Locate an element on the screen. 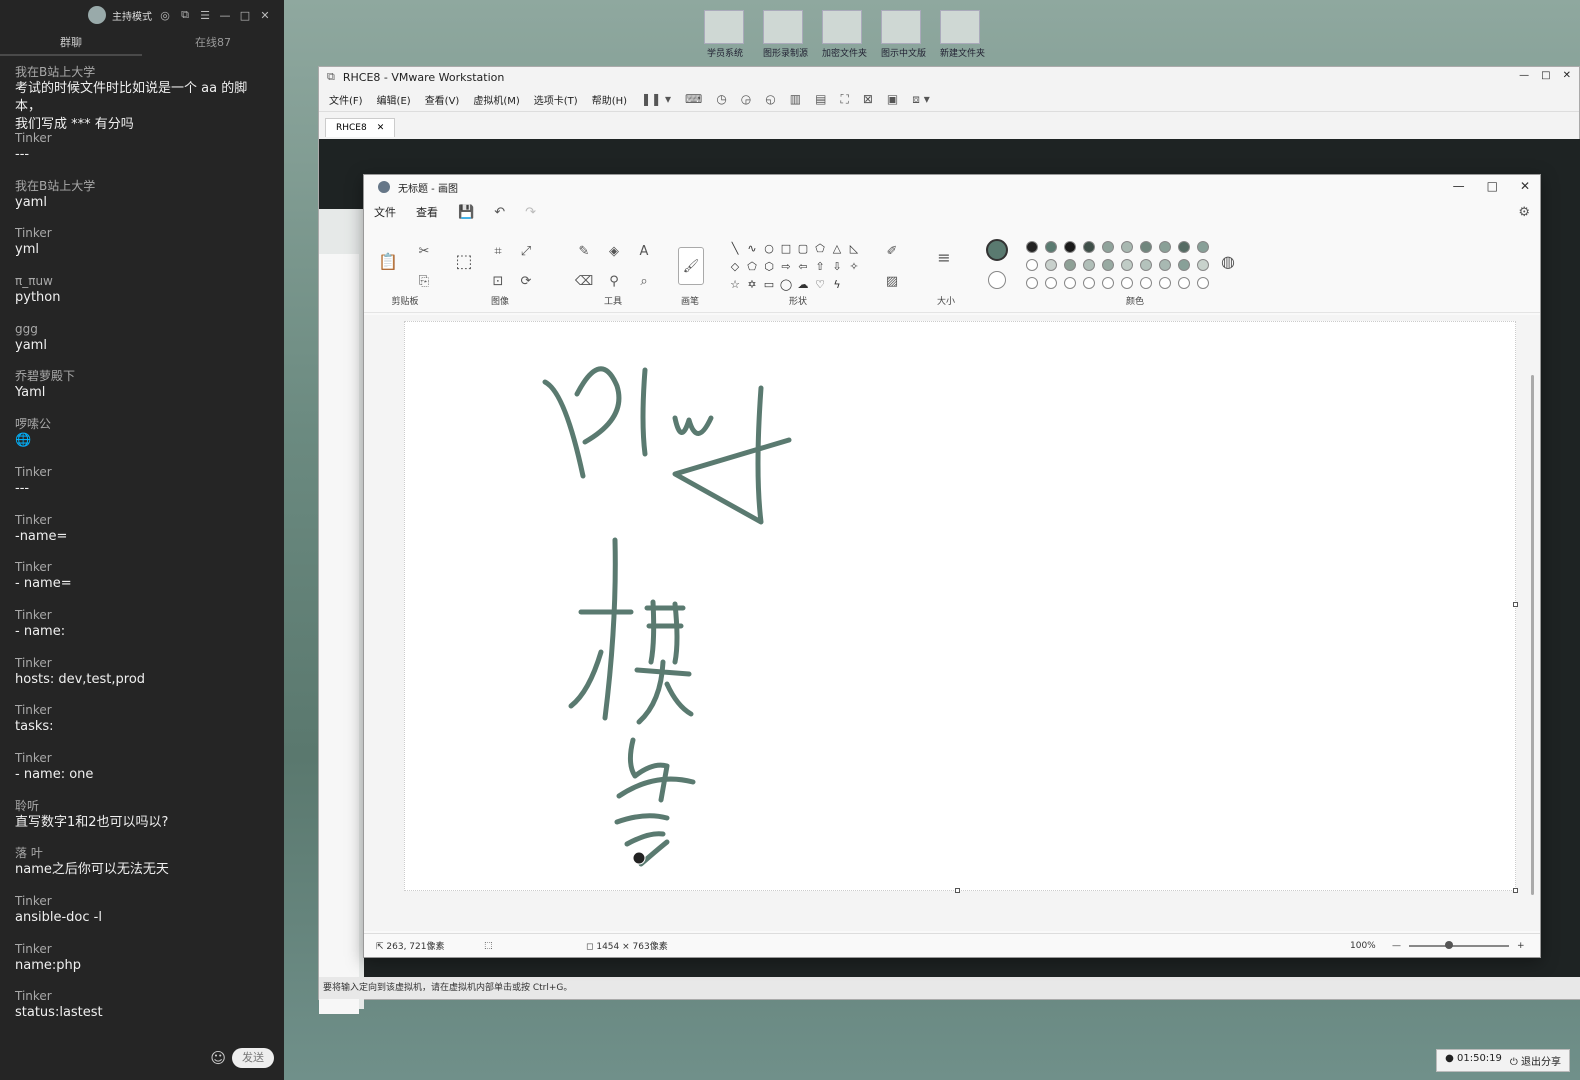 Image resolution: width=1580 pixels, height=1080 pixels. fill-icon: ◈ is located at coordinates (614, 251).